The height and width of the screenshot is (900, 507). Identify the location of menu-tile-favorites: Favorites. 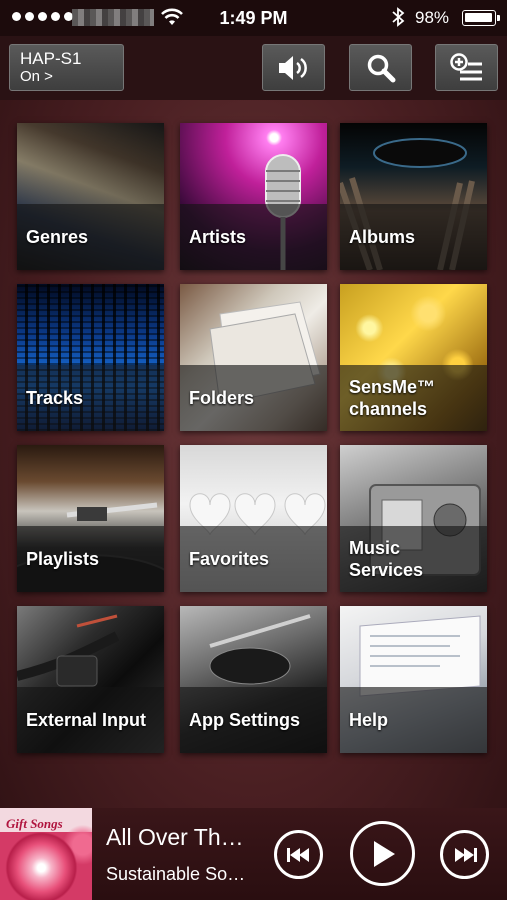
(253, 518).